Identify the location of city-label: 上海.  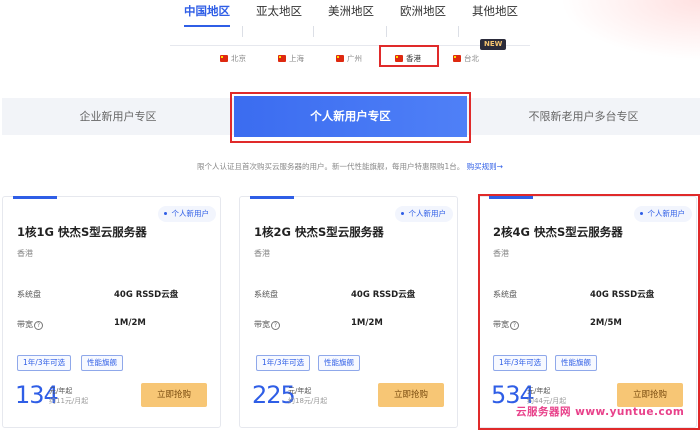
(296, 58).